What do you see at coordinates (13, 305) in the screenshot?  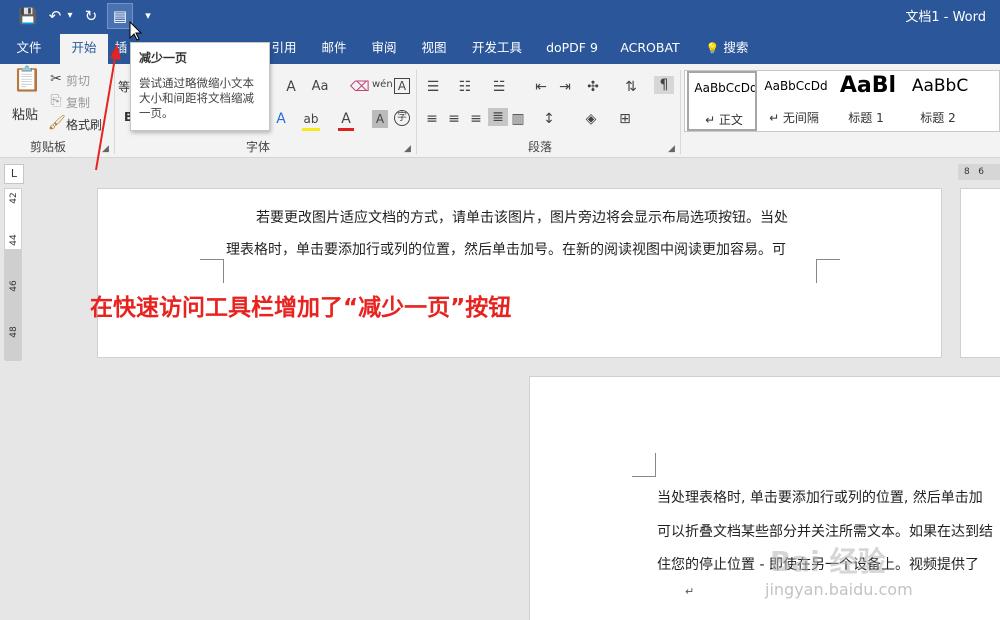 I see `ruler-margin-area` at bounding box center [13, 305].